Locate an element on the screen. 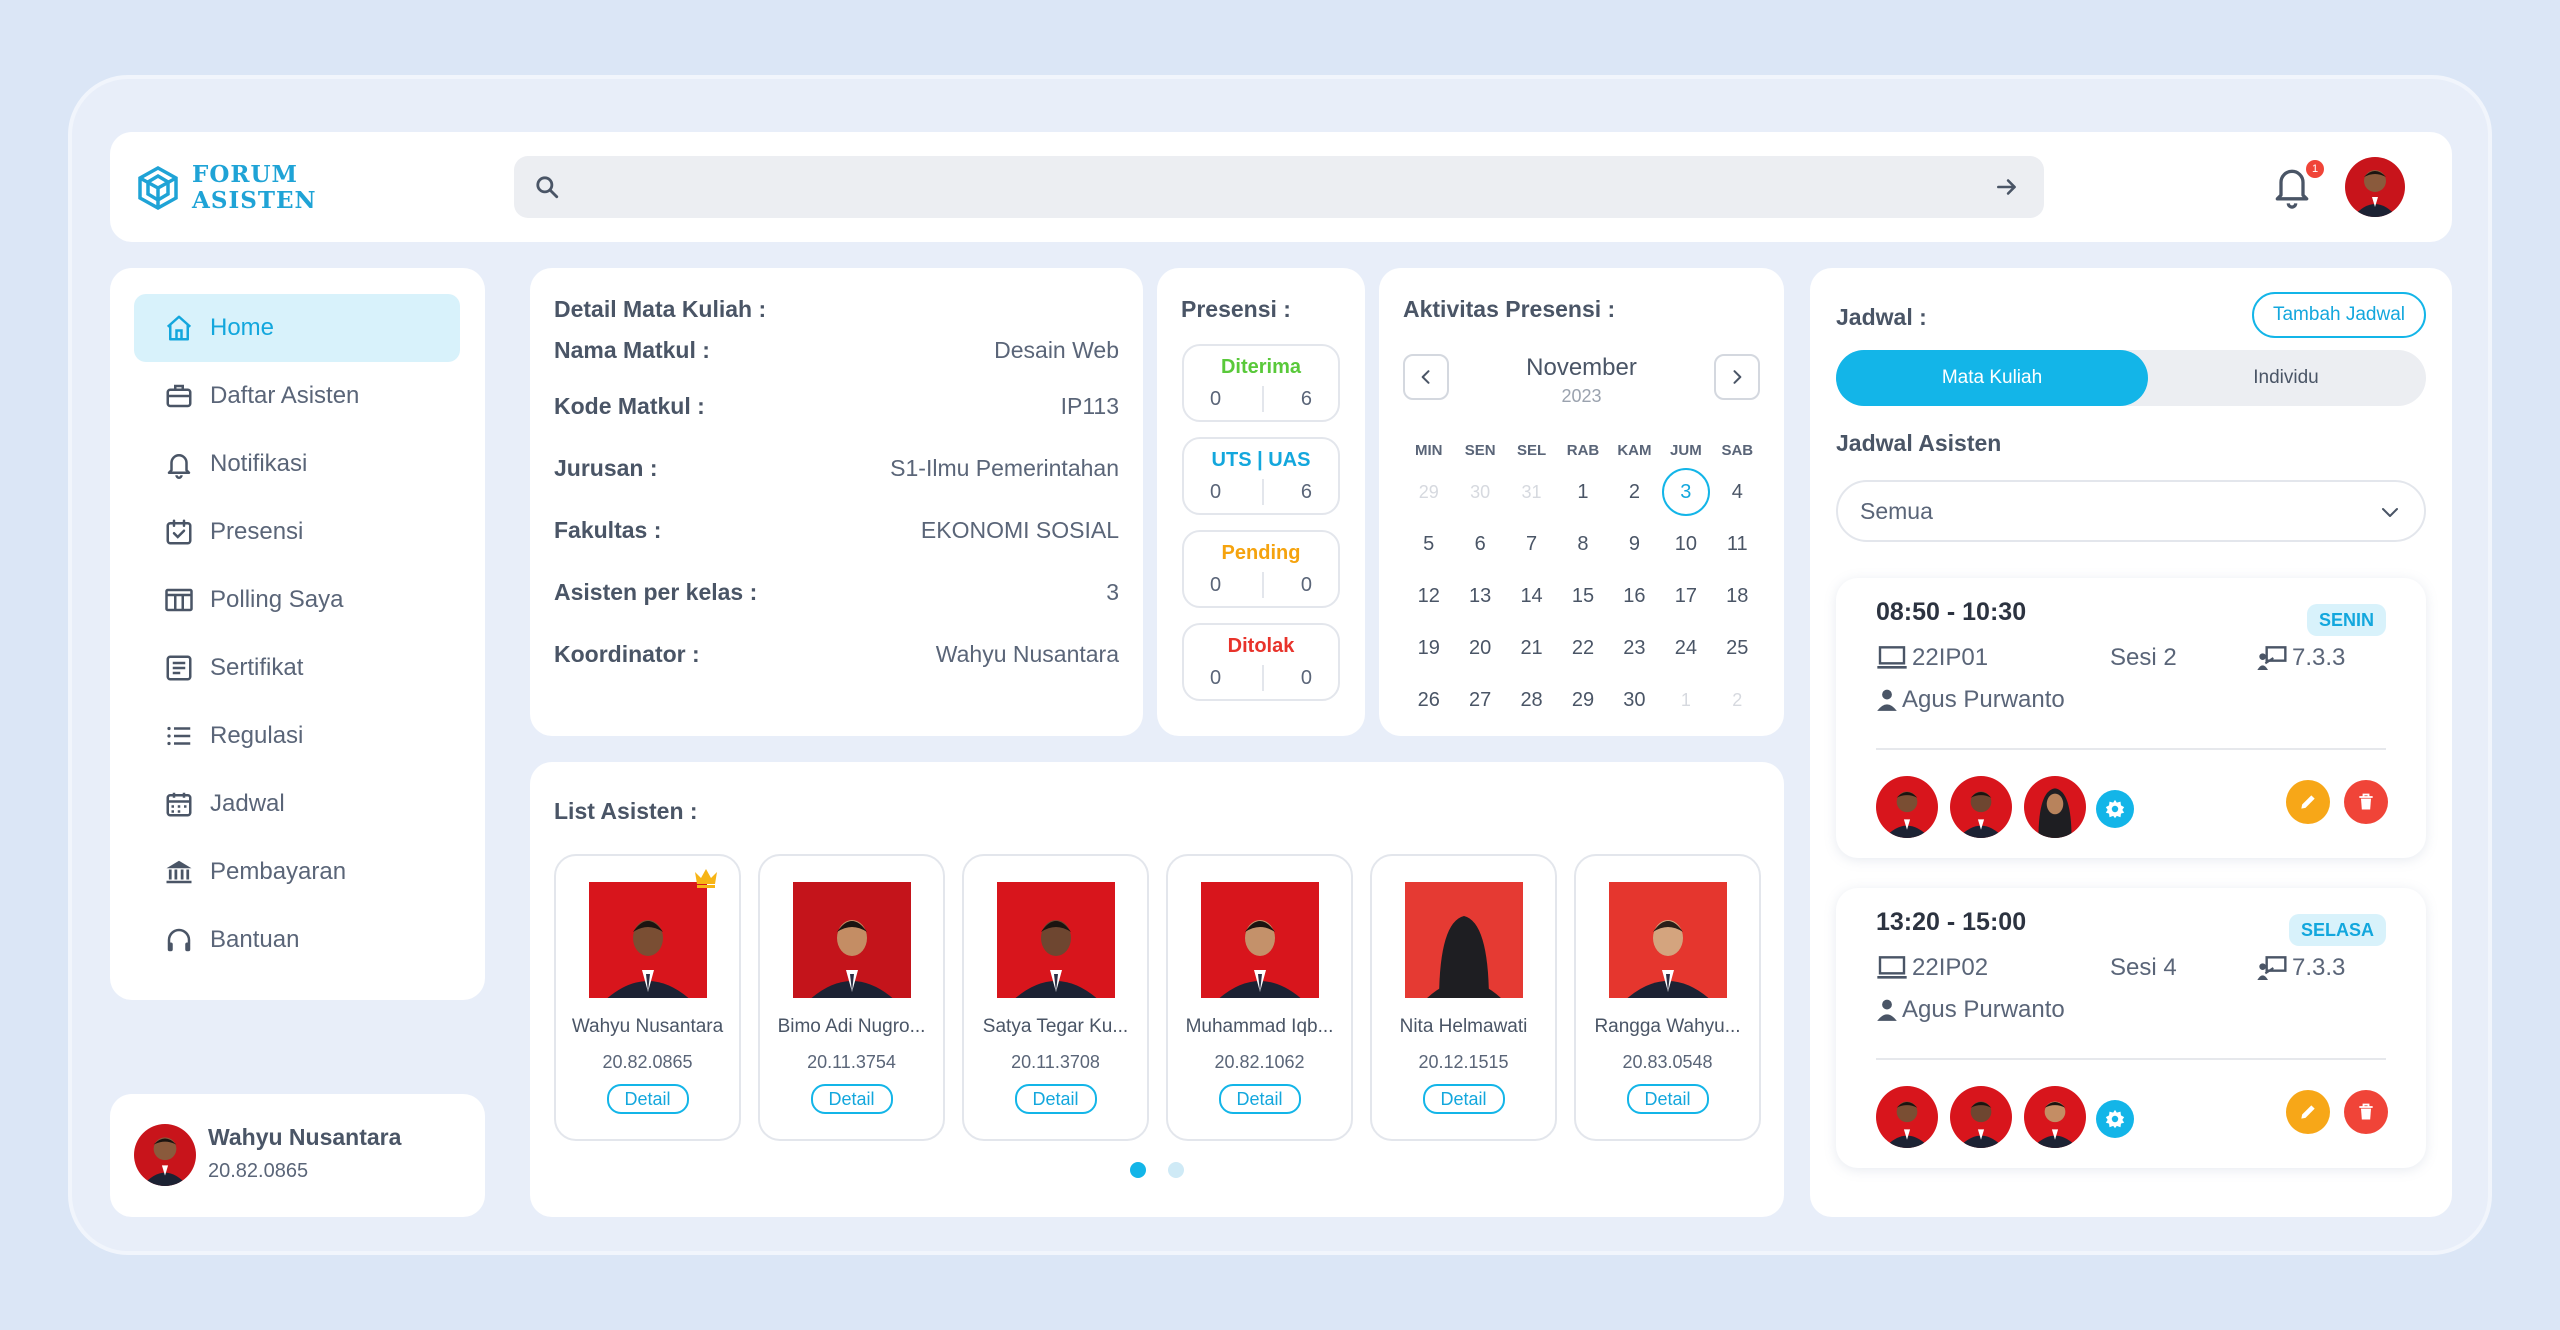 The height and width of the screenshot is (1330, 2560). calendar-day: 5 is located at coordinates (1428, 544).